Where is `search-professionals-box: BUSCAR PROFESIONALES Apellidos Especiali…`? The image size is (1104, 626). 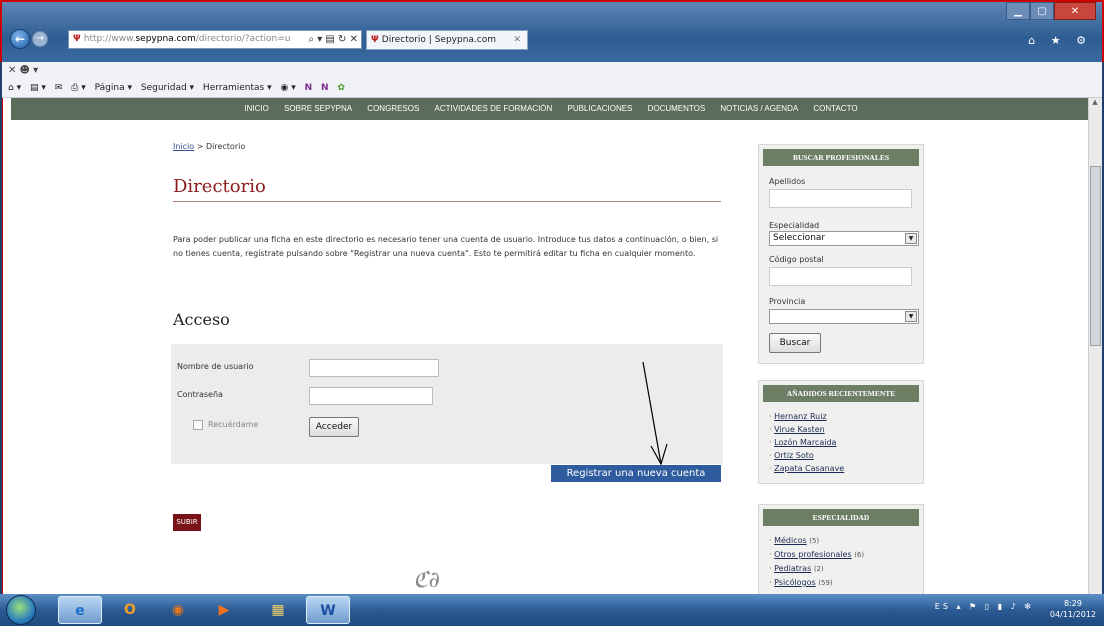
search-professionals-box: BUSCAR PROFESIONALES Apellidos Especiali… is located at coordinates (841, 254).